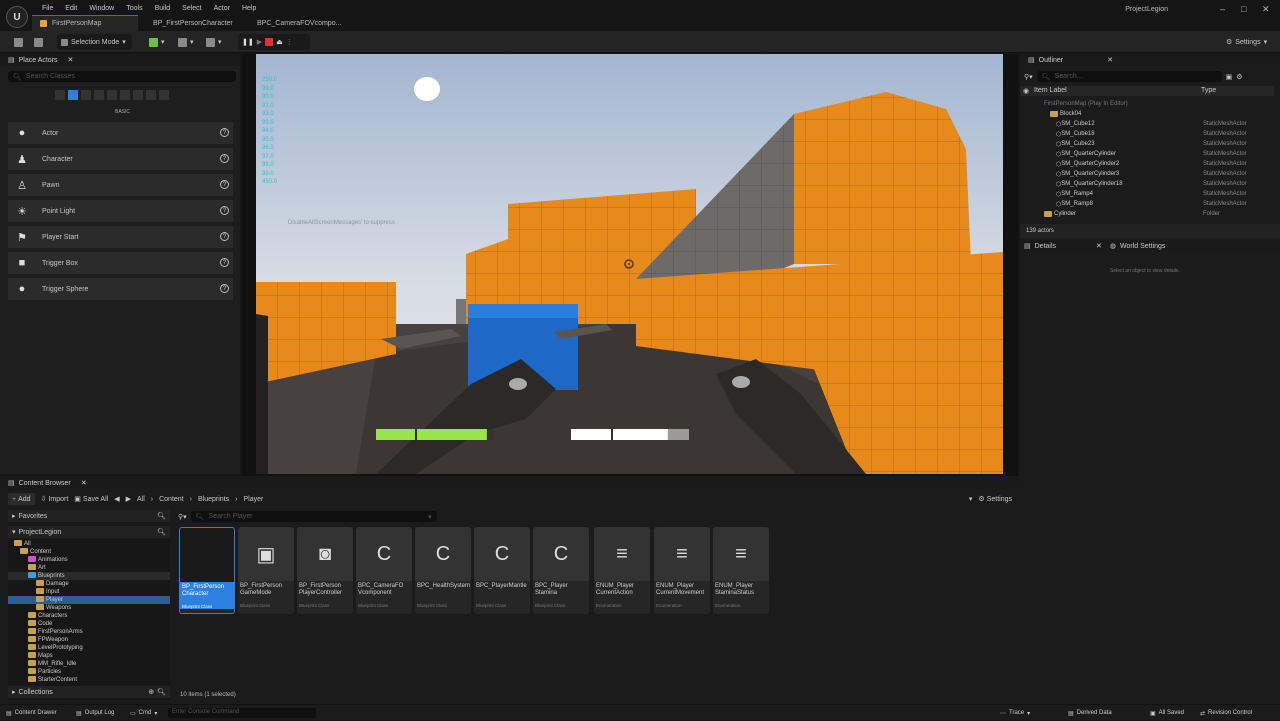  Describe the element at coordinates (89, 664) in the screenshot. I see `tree-item: MM_Rifle_Idle` at that location.